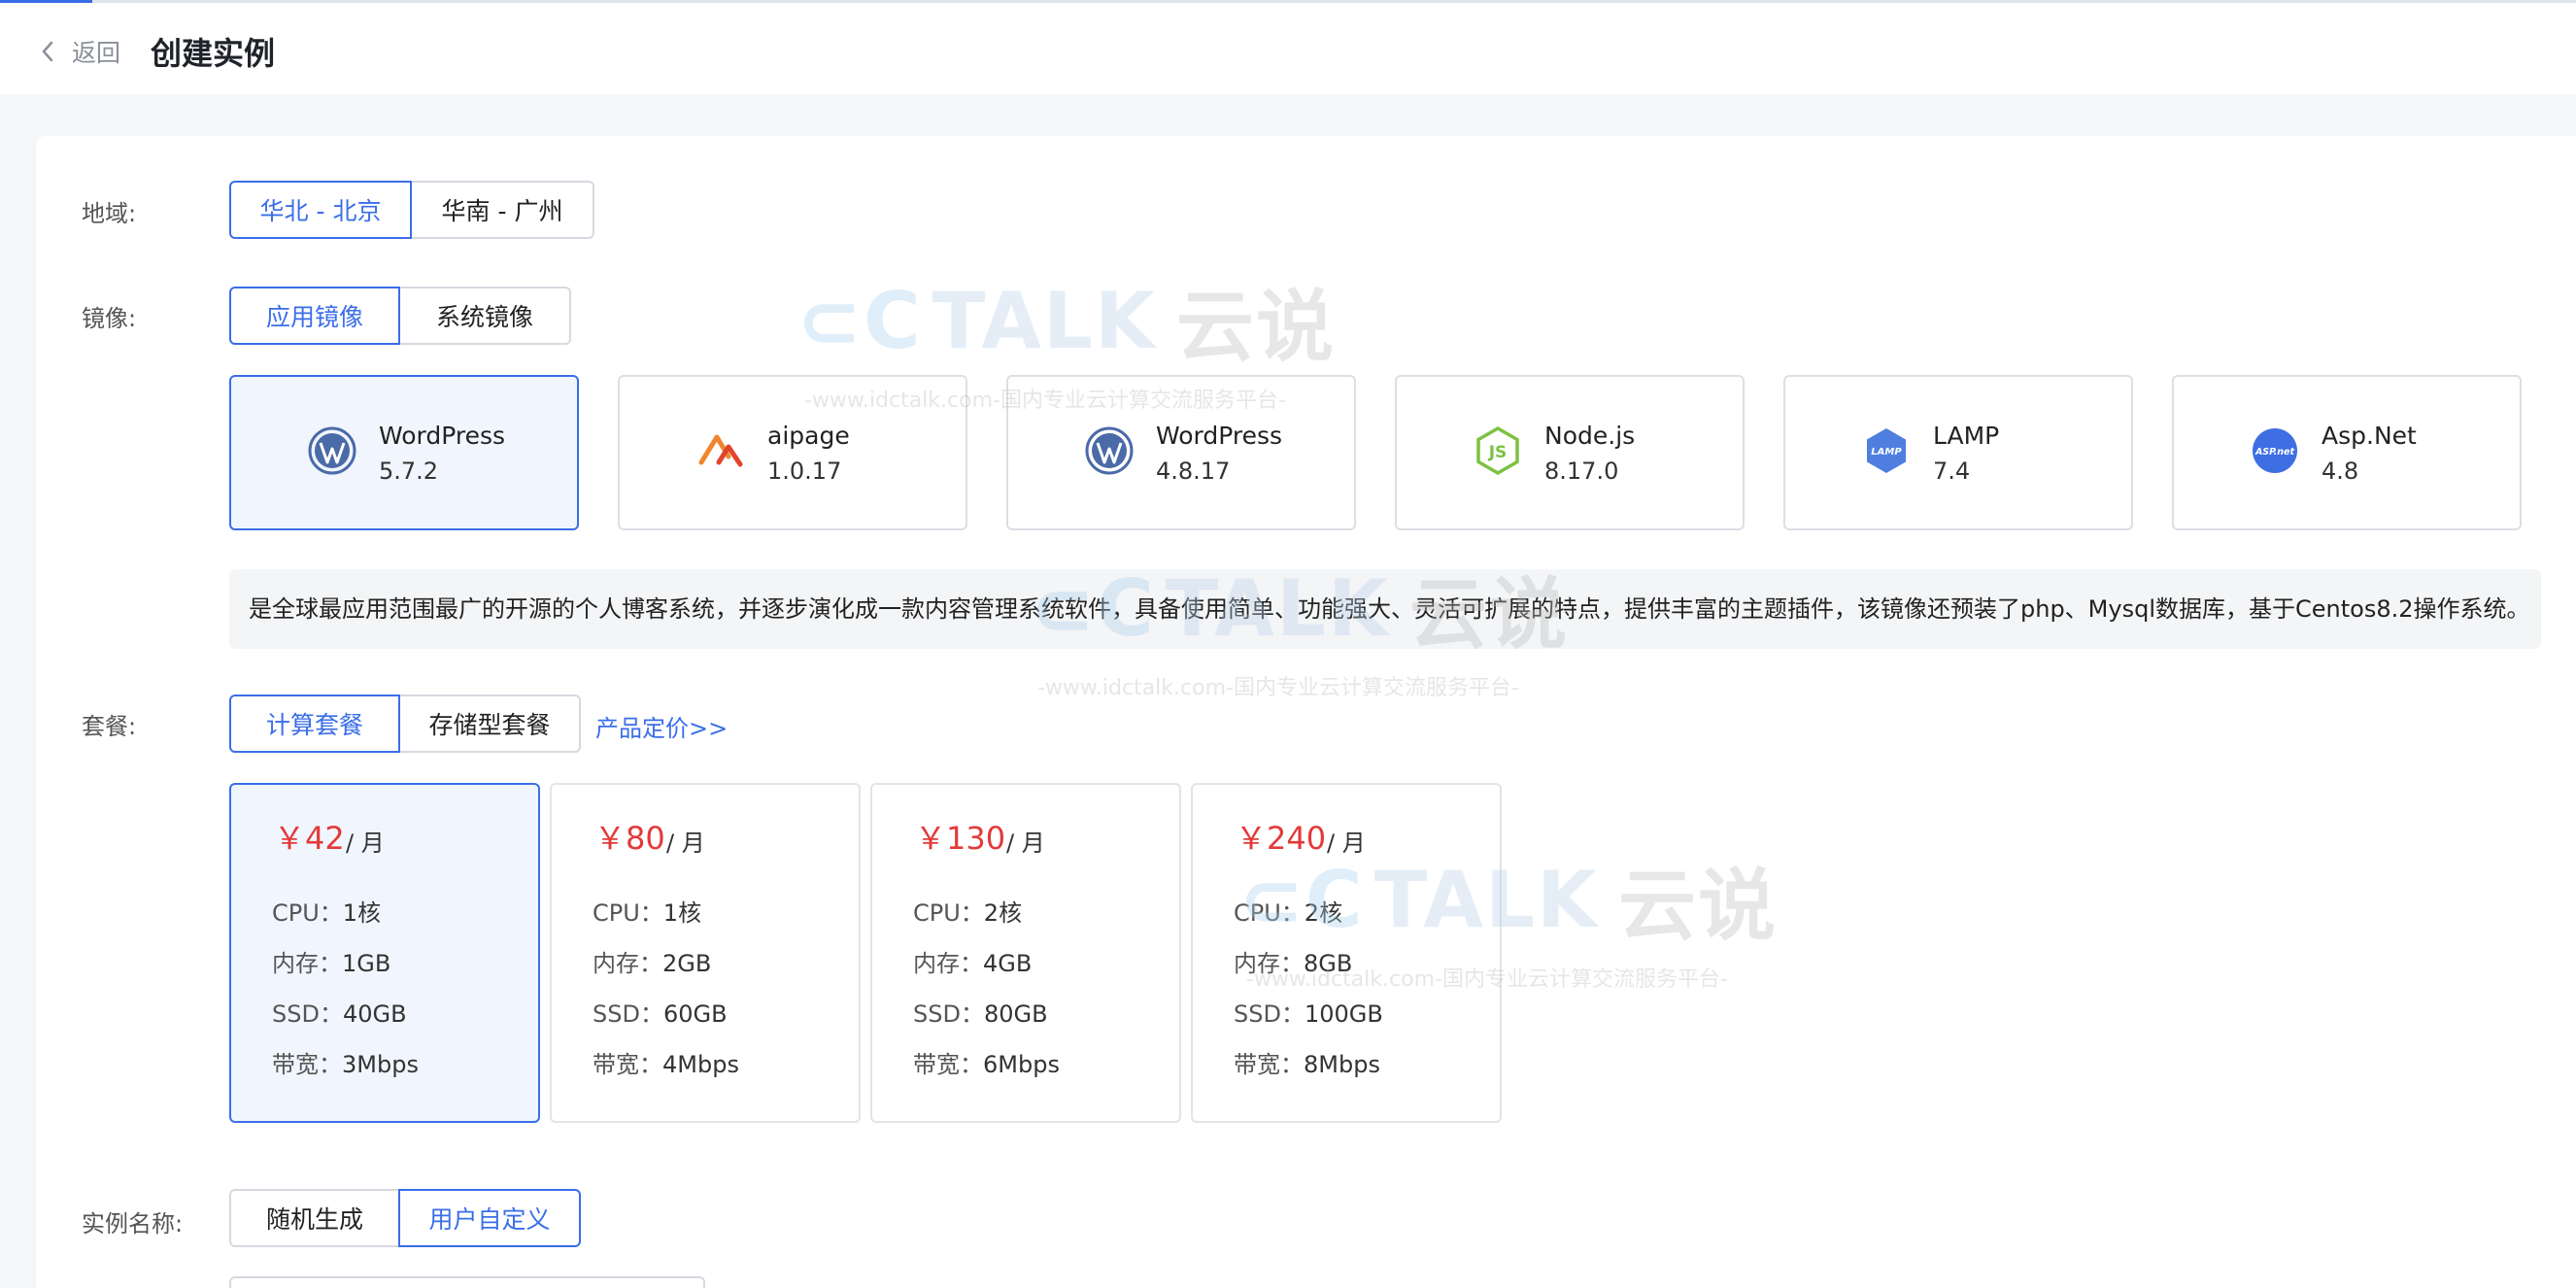 This screenshot has height=1288, width=2576. I want to click on svg-text: JS, so click(1498, 452).